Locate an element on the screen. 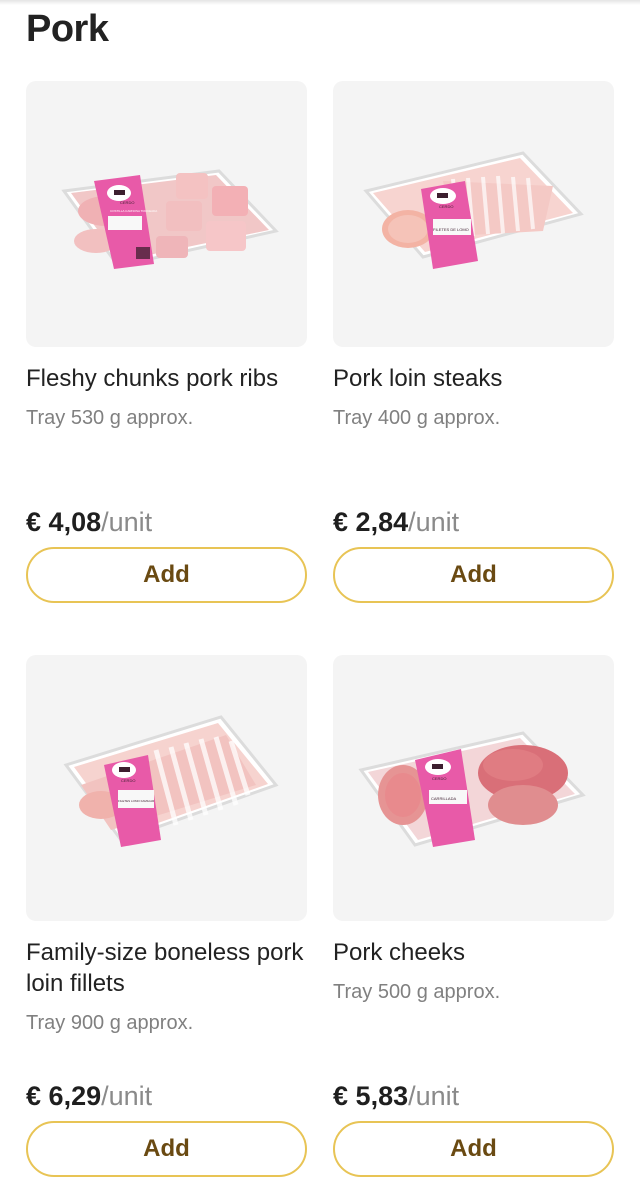 The width and height of the screenshot is (640, 1188). product-description: Tray 500 g approx. is located at coordinates (417, 992).